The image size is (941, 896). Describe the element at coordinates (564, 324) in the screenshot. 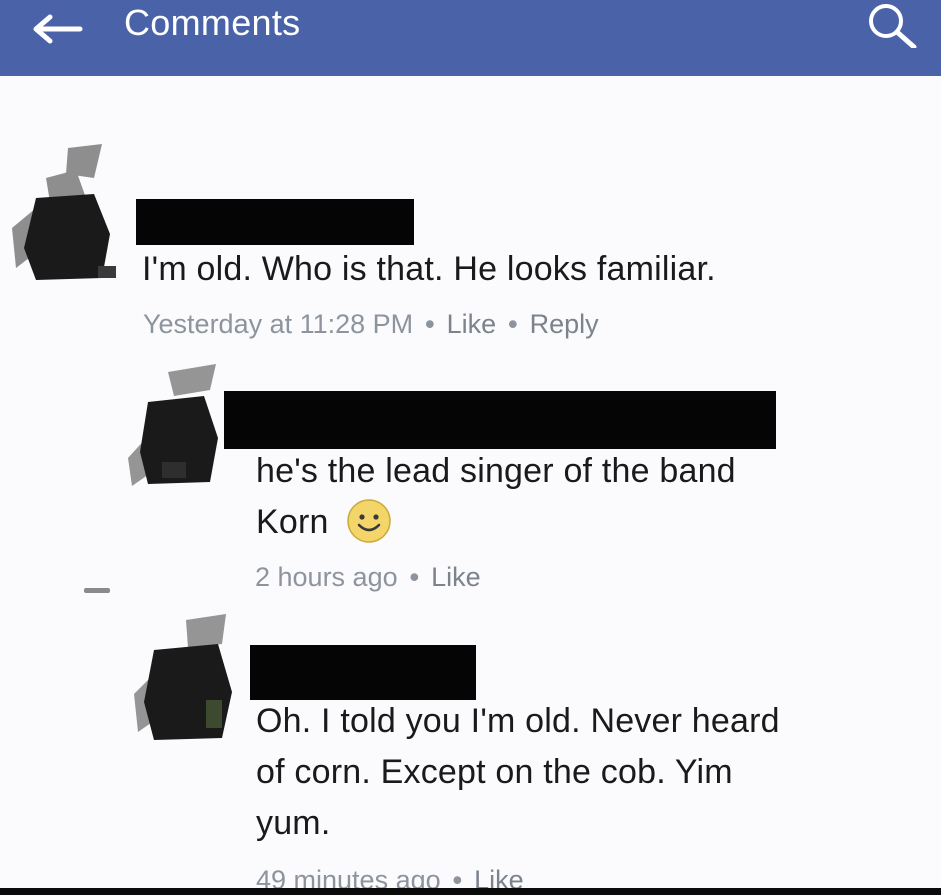

I see `reply-button: Reply` at that location.